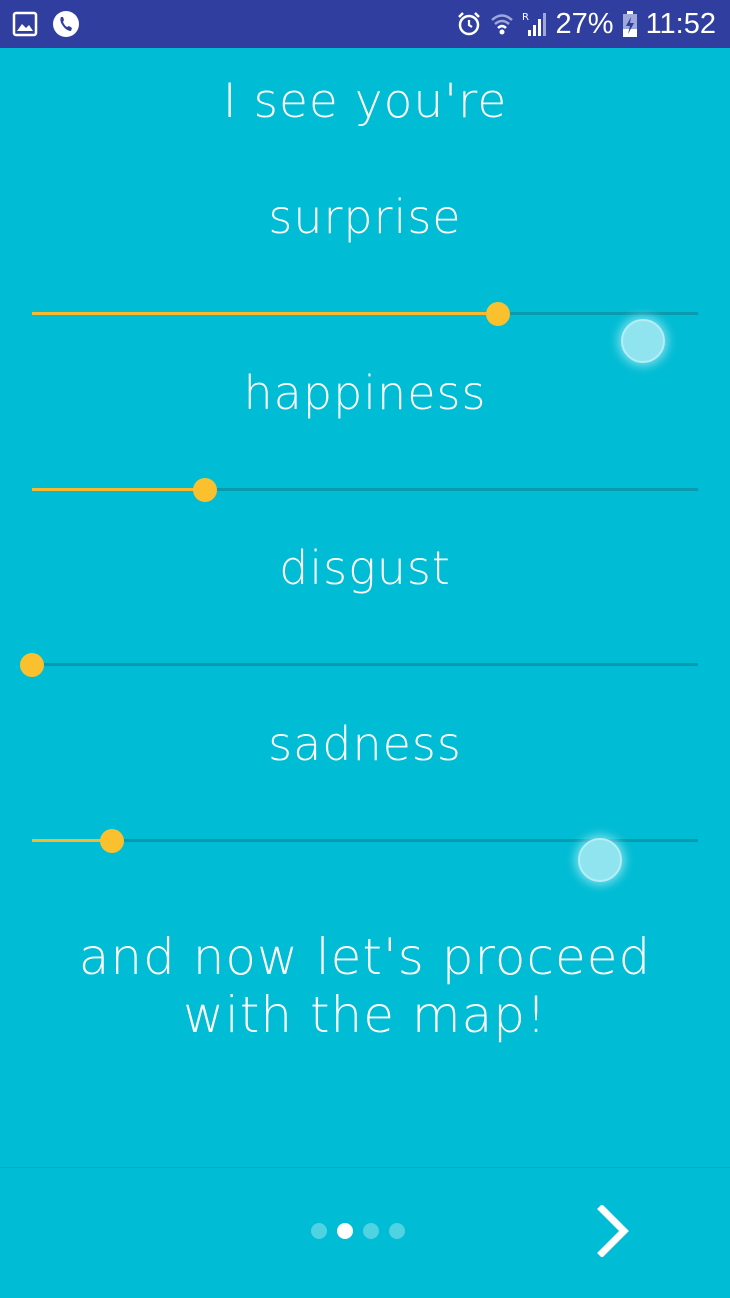 This screenshot has height=1298, width=730. I want to click on page-title: I see you're, so click(365, 101).